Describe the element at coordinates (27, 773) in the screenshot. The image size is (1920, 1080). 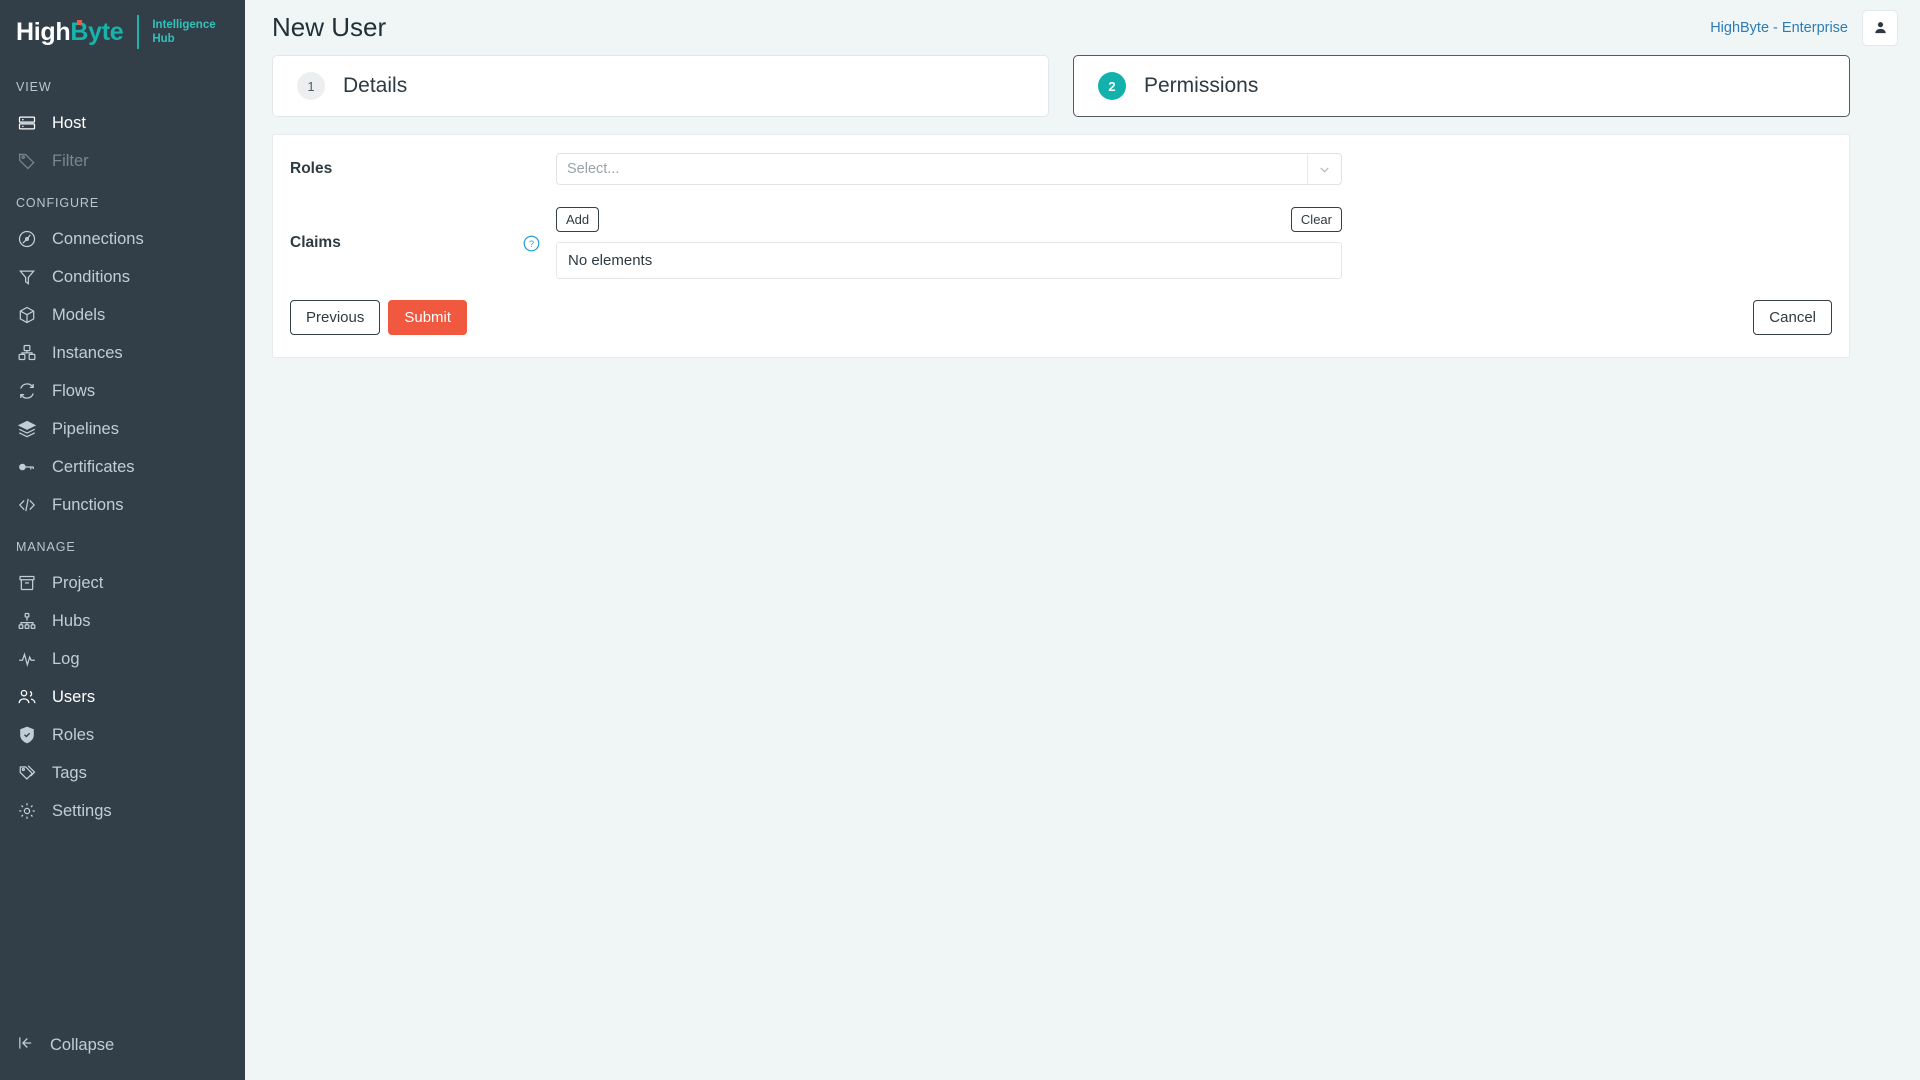
I see `tags-icon` at that location.